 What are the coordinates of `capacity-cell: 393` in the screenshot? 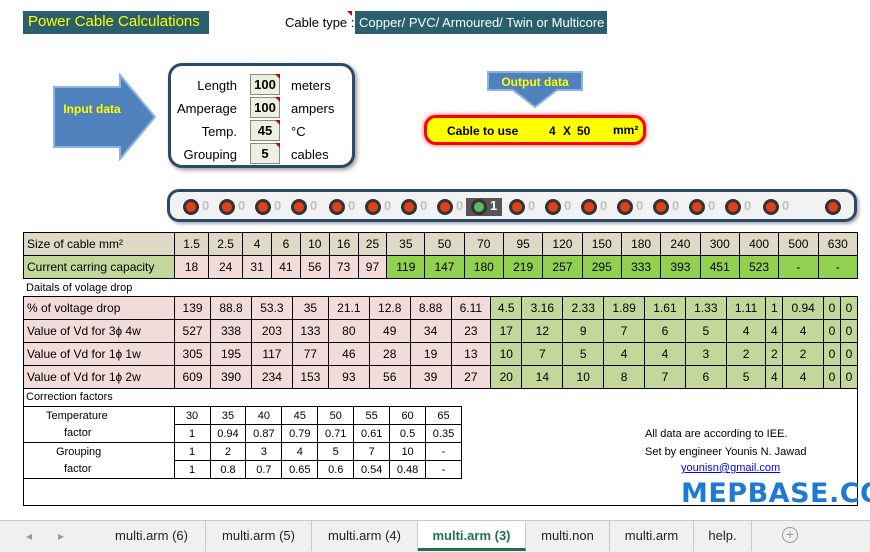 It's located at (680, 267).